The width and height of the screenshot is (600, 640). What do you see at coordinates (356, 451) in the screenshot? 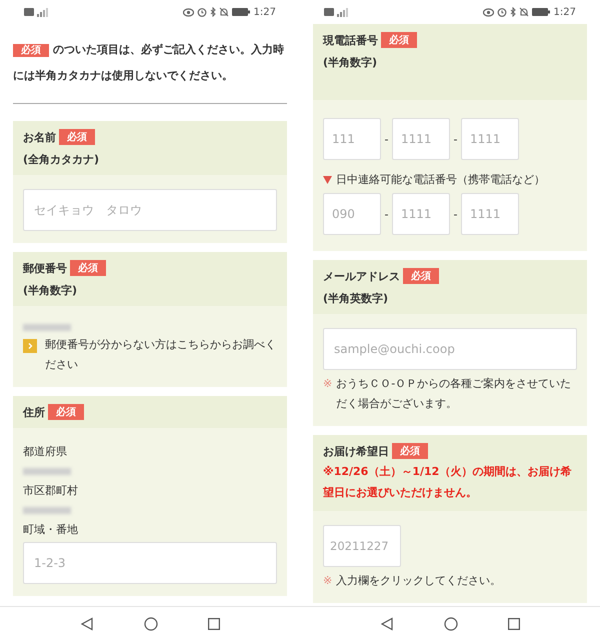
I see `field-title: お届け希望日` at bounding box center [356, 451].